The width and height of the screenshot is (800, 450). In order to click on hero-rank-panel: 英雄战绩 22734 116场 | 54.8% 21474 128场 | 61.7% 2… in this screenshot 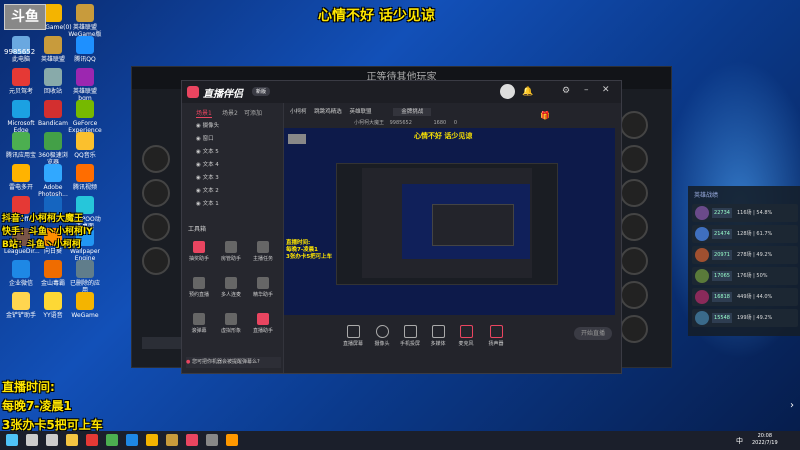, I will do `click(744, 261)`.